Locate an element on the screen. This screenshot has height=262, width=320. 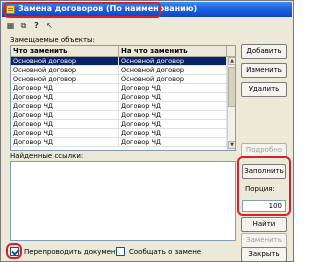
found-refs-label: Найденные ссылки: is located at coordinates (47, 156).